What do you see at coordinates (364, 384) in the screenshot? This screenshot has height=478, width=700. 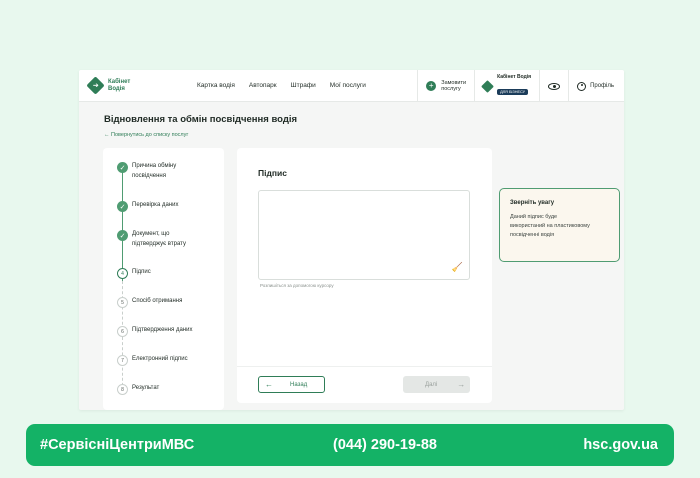 I see `card-footer: ← Назад Далі →` at bounding box center [364, 384].